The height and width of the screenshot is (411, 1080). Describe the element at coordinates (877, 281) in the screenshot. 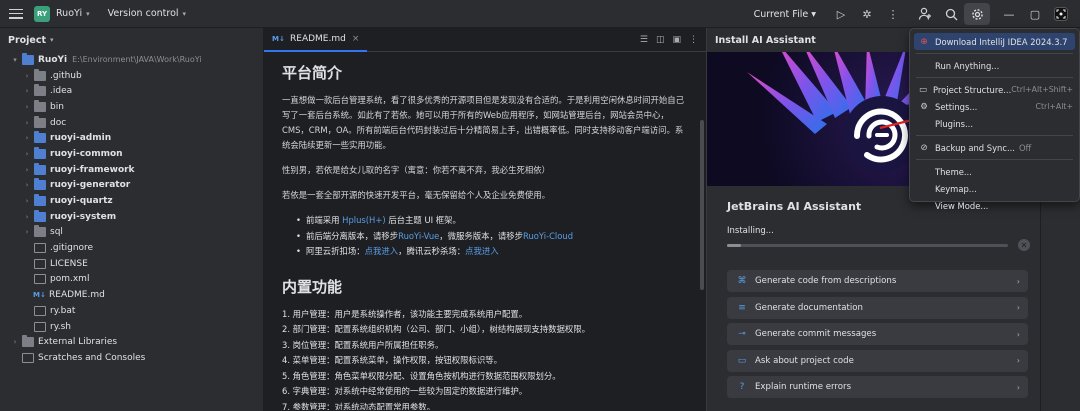

I see `ai-feature-button: ⌘ Generate code from descriptions ›` at that location.